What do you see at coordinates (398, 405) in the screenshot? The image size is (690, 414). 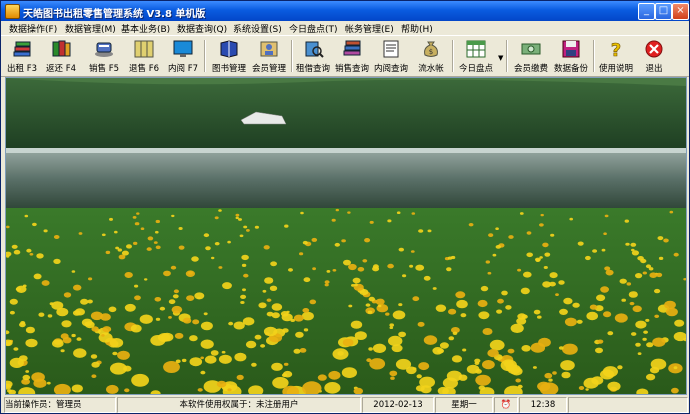 I see `date-status: 2012-02-13` at bounding box center [398, 405].